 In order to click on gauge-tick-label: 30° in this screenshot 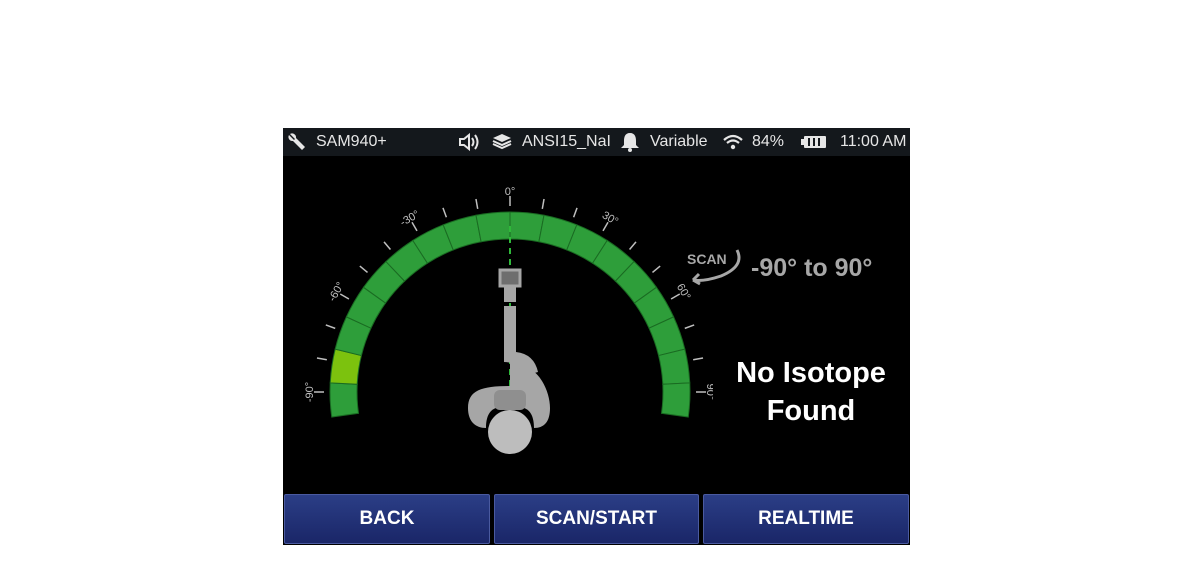, I will do `click(610, 218)`.